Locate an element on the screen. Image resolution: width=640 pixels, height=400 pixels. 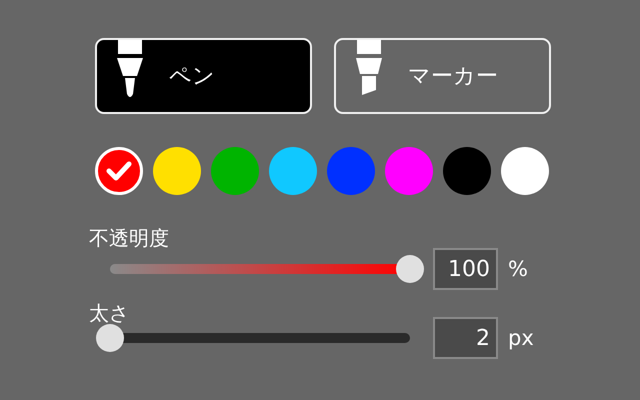
value-field: 100 is located at coordinates (465, 269).